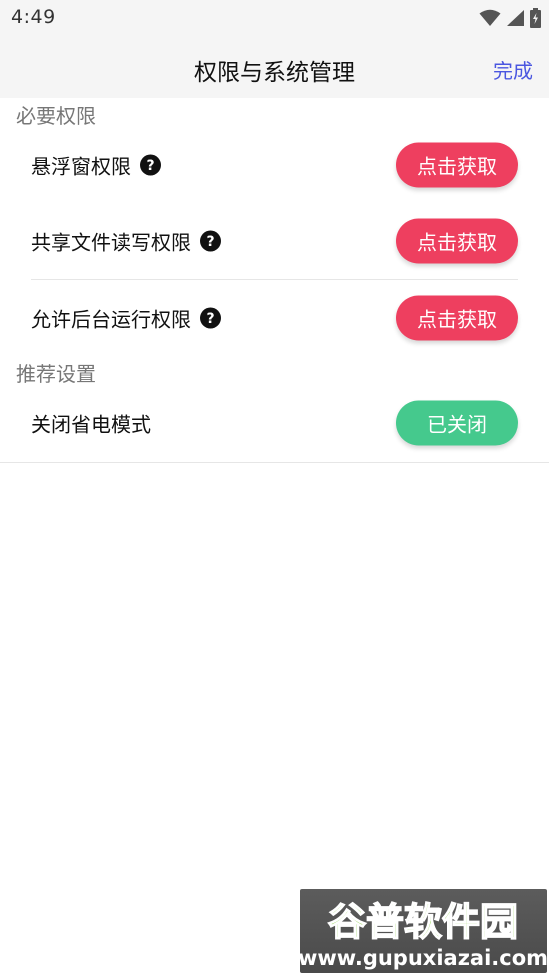 The height and width of the screenshot is (976, 549). I want to click on done-button: 完成, so click(513, 69).